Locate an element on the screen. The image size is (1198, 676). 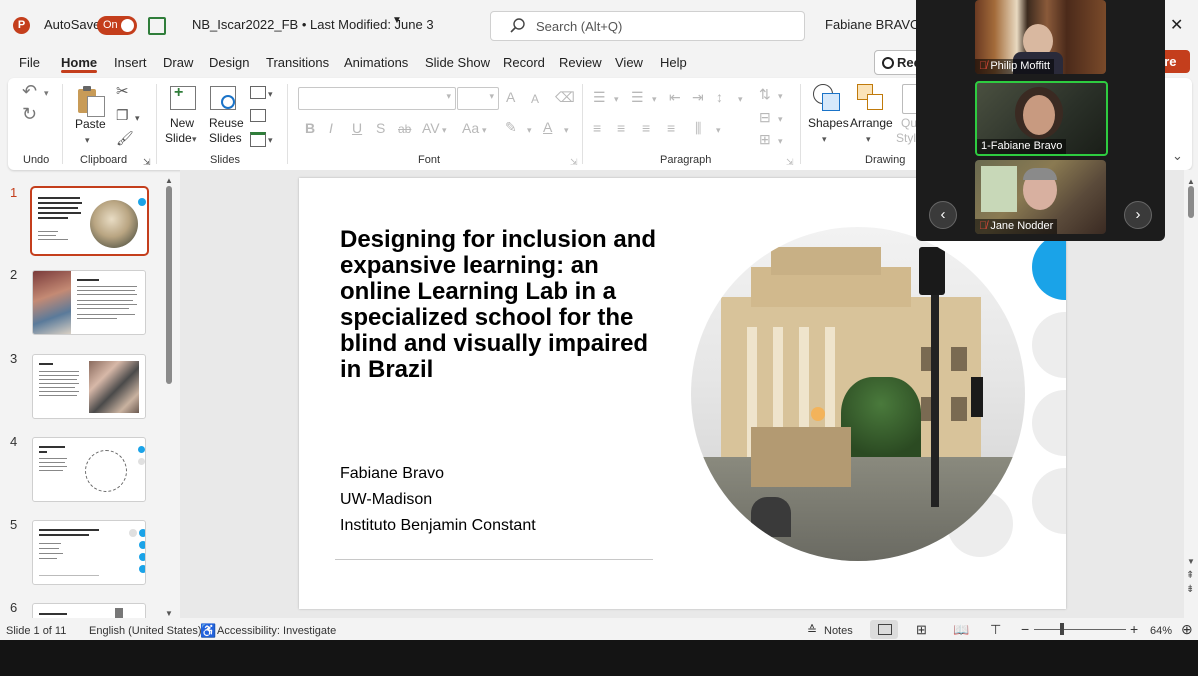
zoom-slider-thumb is located at coordinates (1062, 629).